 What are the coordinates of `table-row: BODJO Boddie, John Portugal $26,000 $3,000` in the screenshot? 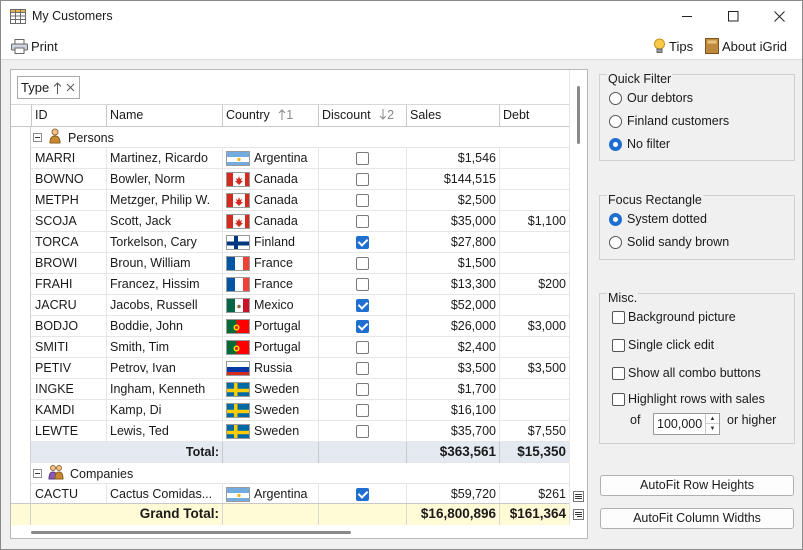 It's located at (290, 326).